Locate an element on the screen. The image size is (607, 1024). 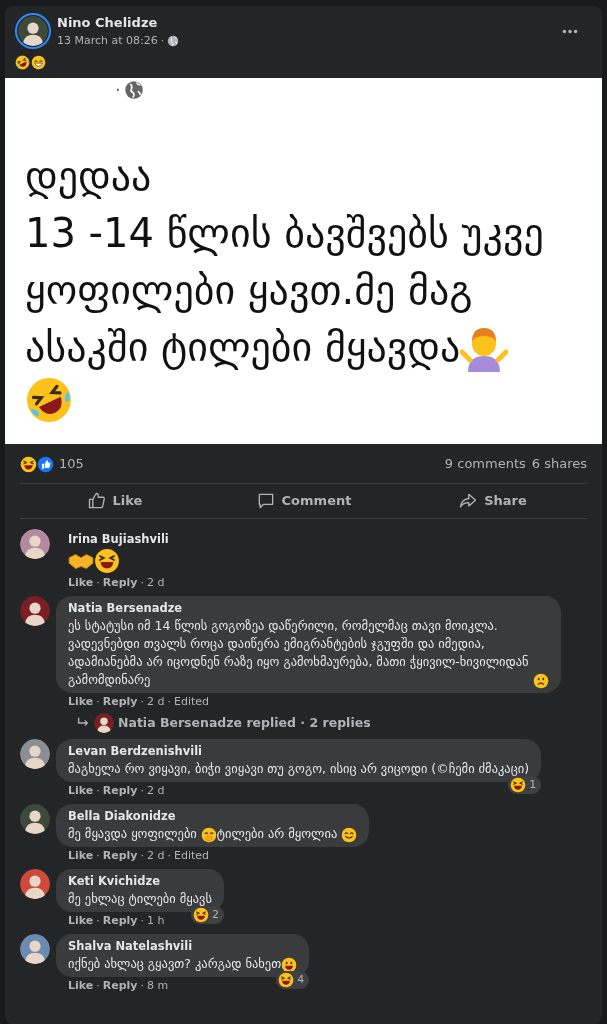
comment-time: 8 m is located at coordinates (158, 986).